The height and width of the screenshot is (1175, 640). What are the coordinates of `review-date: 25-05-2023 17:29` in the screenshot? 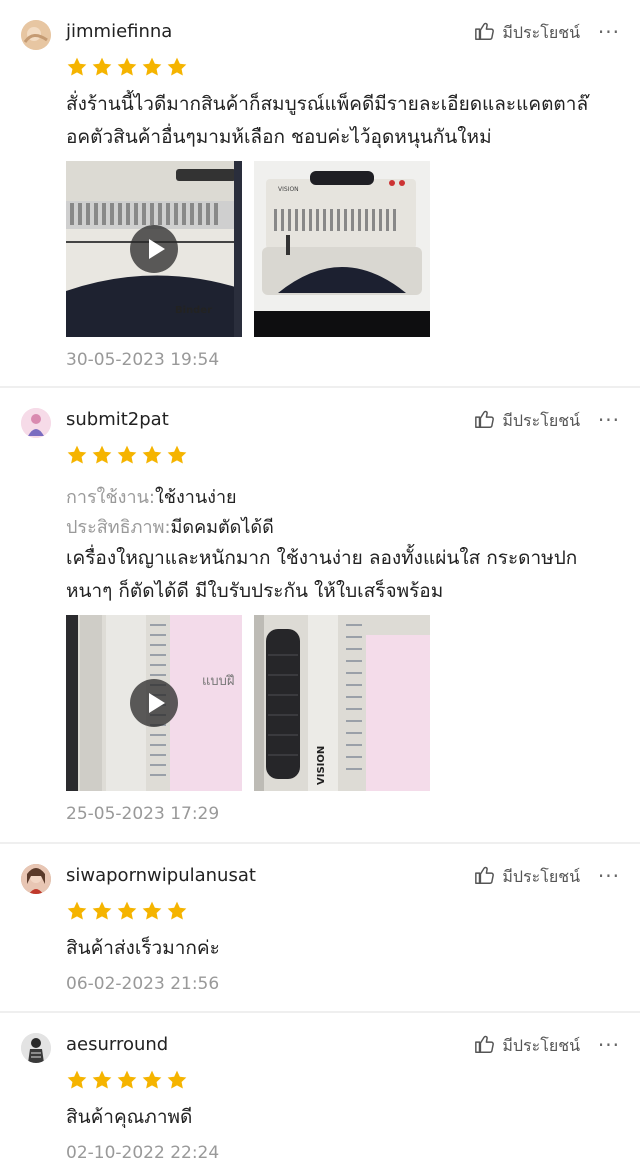 It's located at (143, 814).